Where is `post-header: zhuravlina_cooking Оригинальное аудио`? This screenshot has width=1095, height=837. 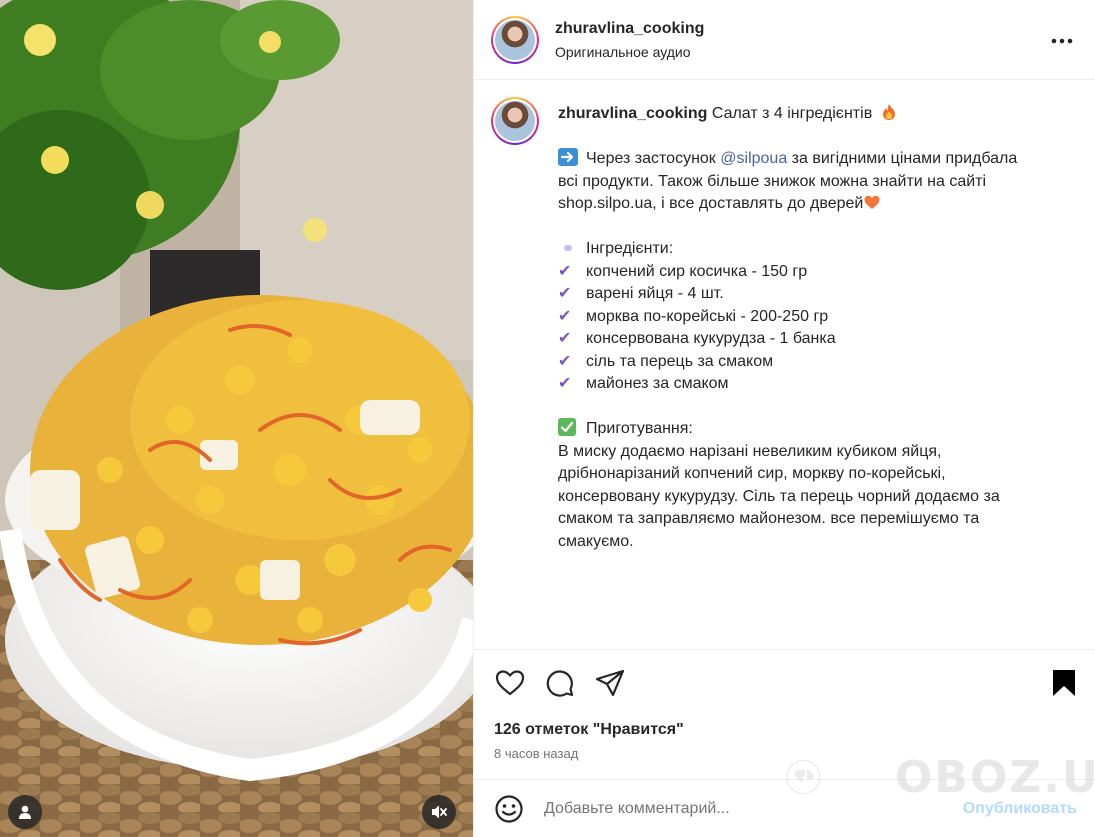 post-header: zhuravlina_cooking Оригинальное аудио is located at coordinates (784, 40).